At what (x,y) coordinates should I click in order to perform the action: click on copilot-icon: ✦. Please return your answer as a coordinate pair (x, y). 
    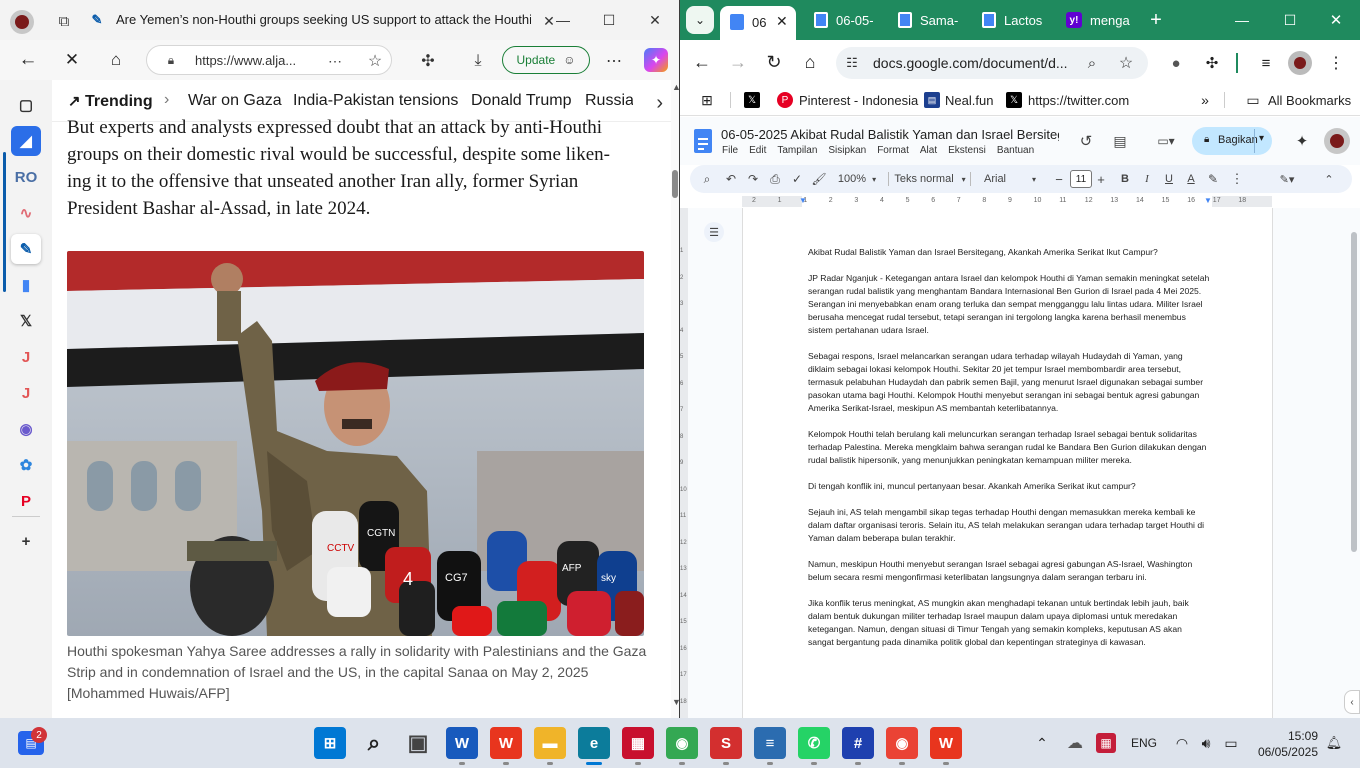
    Looking at the image, I should click on (656, 60).